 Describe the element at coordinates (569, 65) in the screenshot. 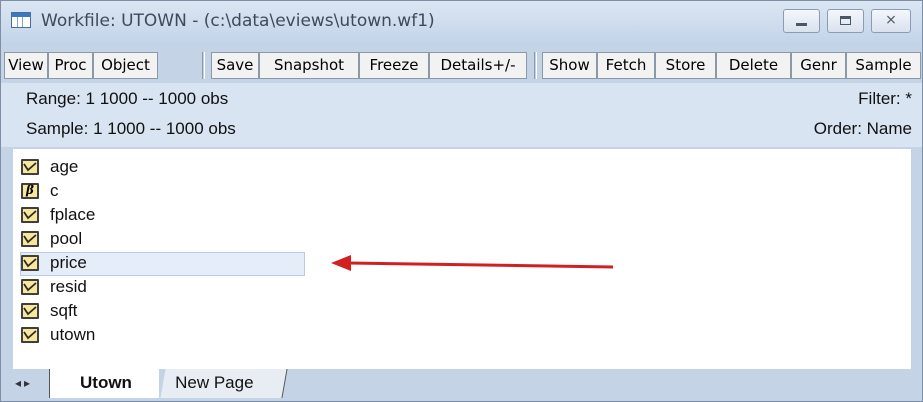

I see `show-button: Show` at that location.